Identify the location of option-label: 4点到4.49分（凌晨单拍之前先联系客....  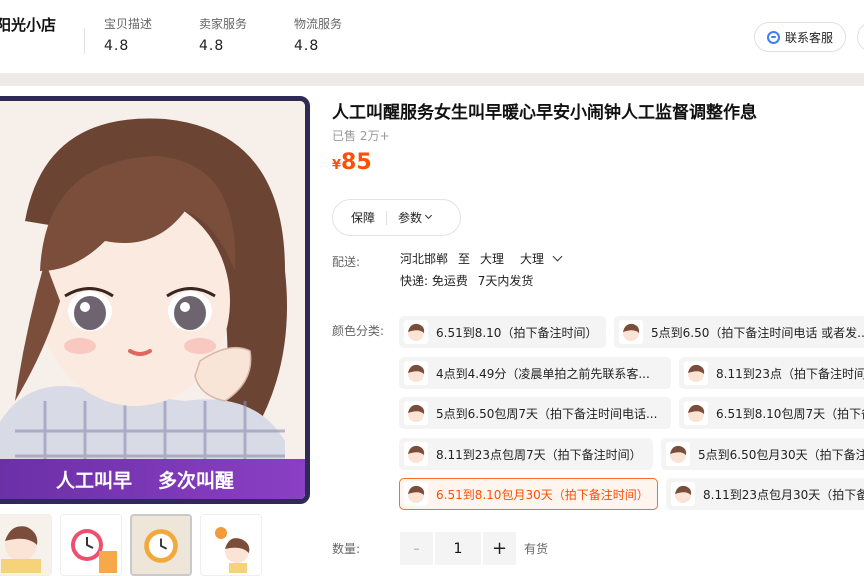
(543, 373).